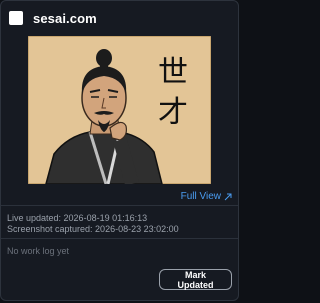 This screenshot has width=320, height=303. What do you see at coordinates (77, 218) in the screenshot?
I see `live-updated-text: Live updated: 2026-08-19 01:16:13` at bounding box center [77, 218].